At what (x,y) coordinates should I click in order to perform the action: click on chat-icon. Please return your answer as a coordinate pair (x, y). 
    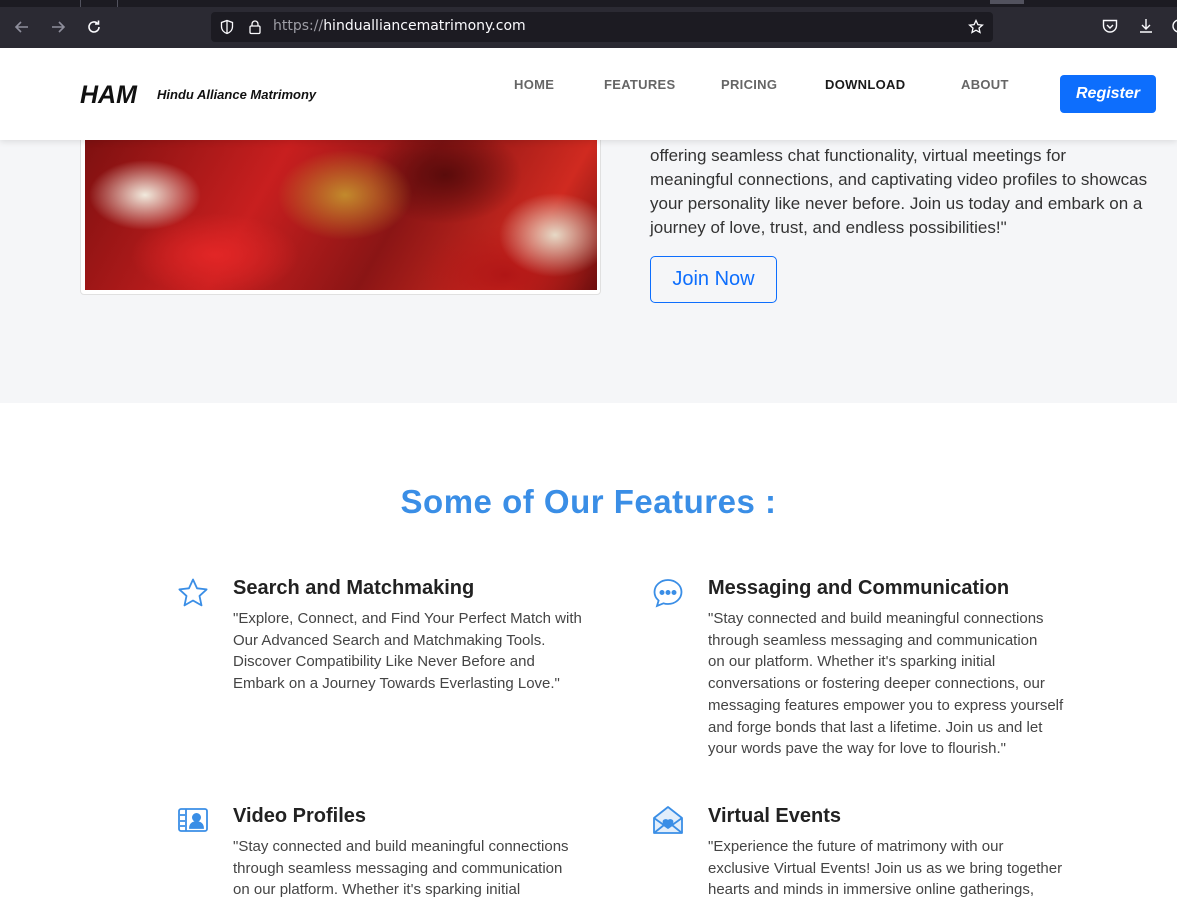
    Looking at the image, I should click on (668, 593).